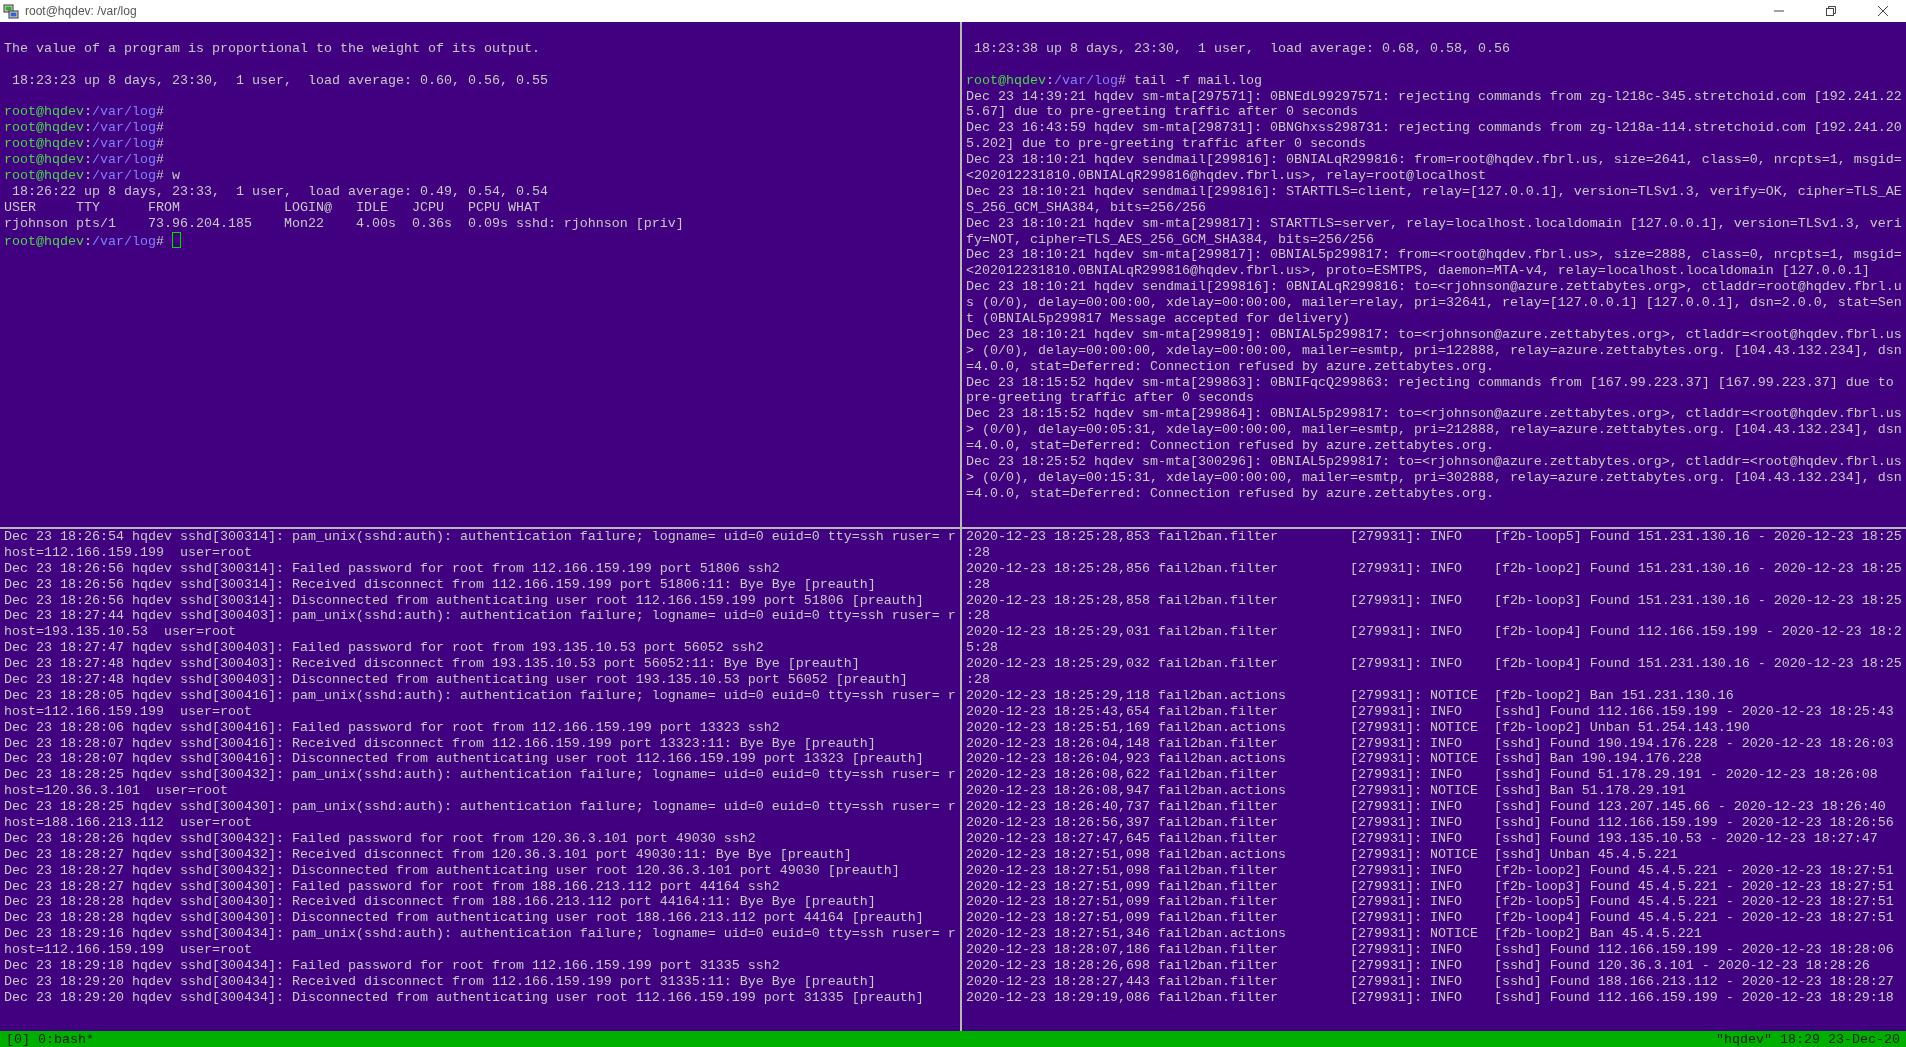 This screenshot has width=1906, height=1047. I want to click on command-text: w, so click(176, 175).